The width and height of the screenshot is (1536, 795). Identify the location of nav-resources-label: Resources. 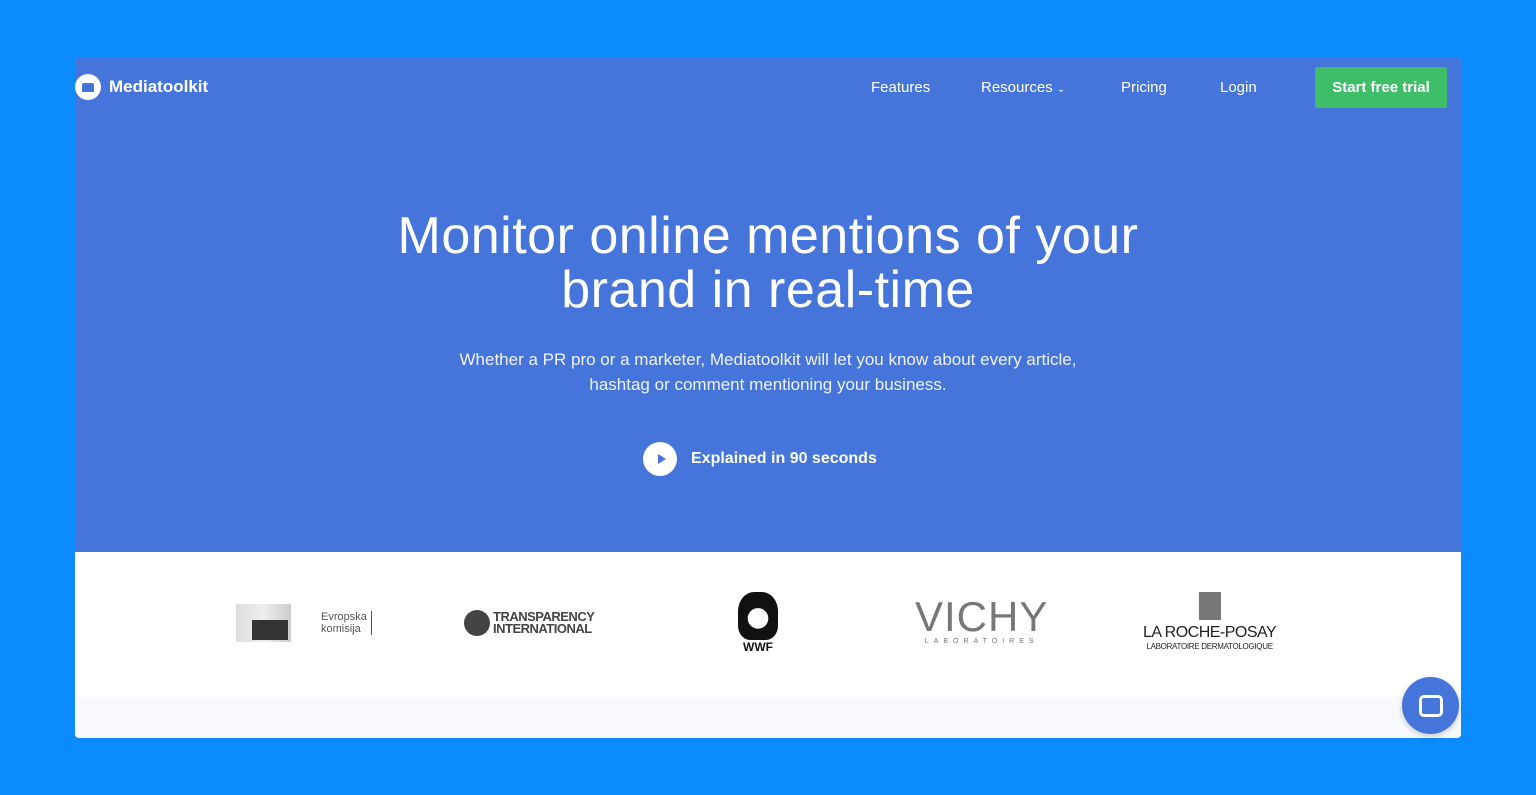
(1017, 87).